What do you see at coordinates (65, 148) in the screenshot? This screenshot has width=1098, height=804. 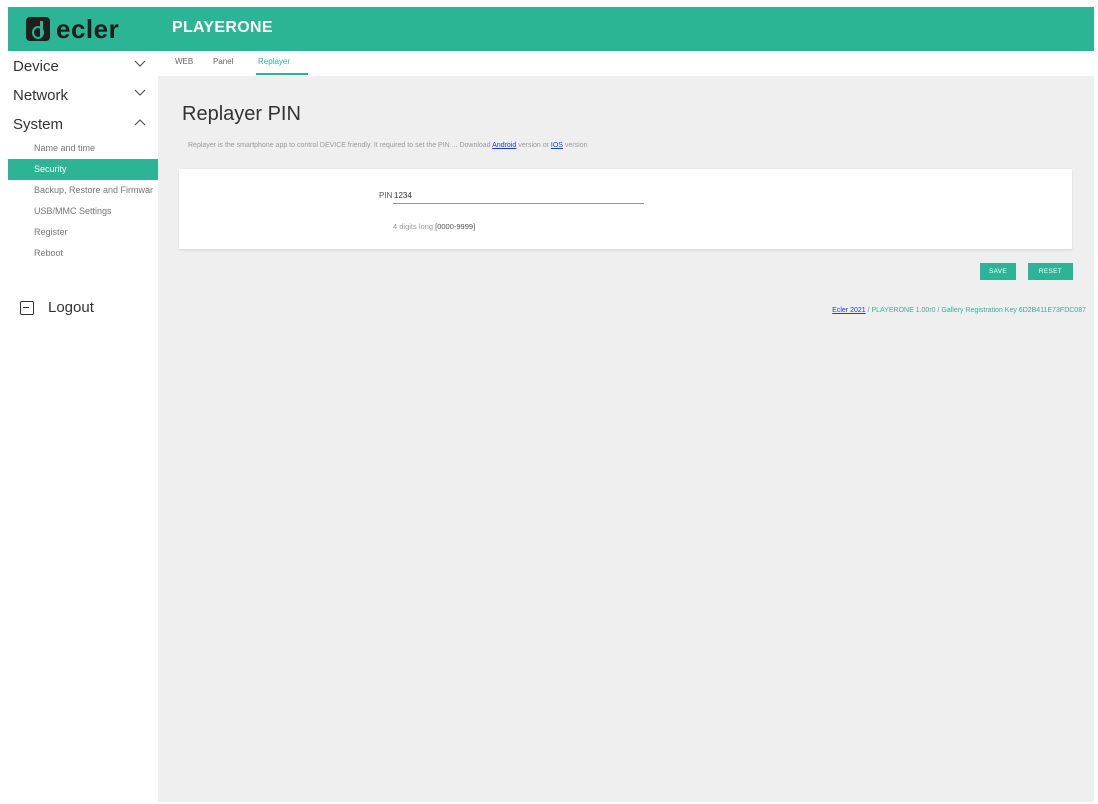 I see `sidebar-item-label: Name and time` at bounding box center [65, 148].